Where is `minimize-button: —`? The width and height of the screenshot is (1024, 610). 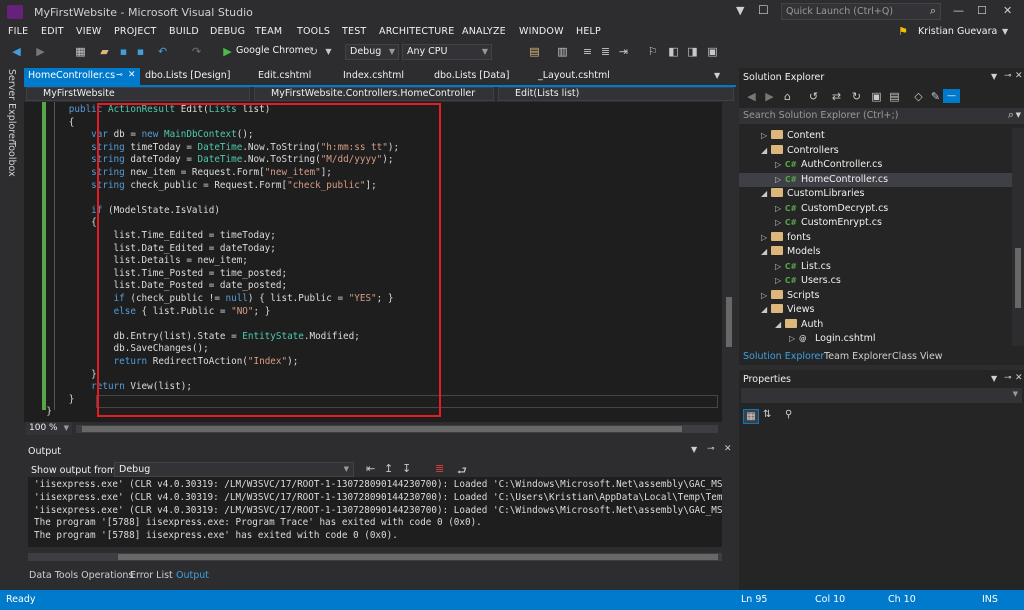 minimize-button: — is located at coordinates (958, 10).